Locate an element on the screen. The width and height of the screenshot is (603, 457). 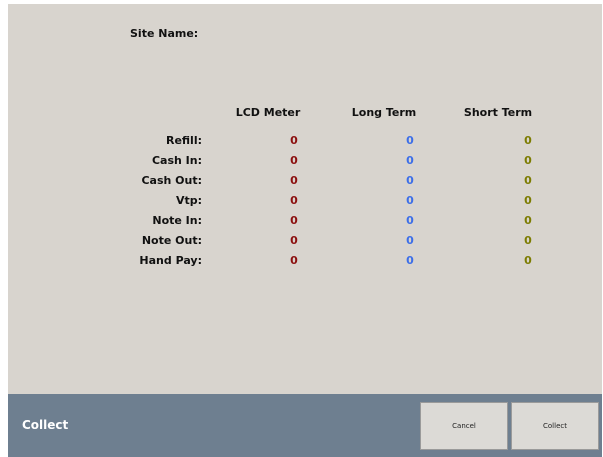
vtp-short-term-value: 0 is located at coordinates (528, 200).